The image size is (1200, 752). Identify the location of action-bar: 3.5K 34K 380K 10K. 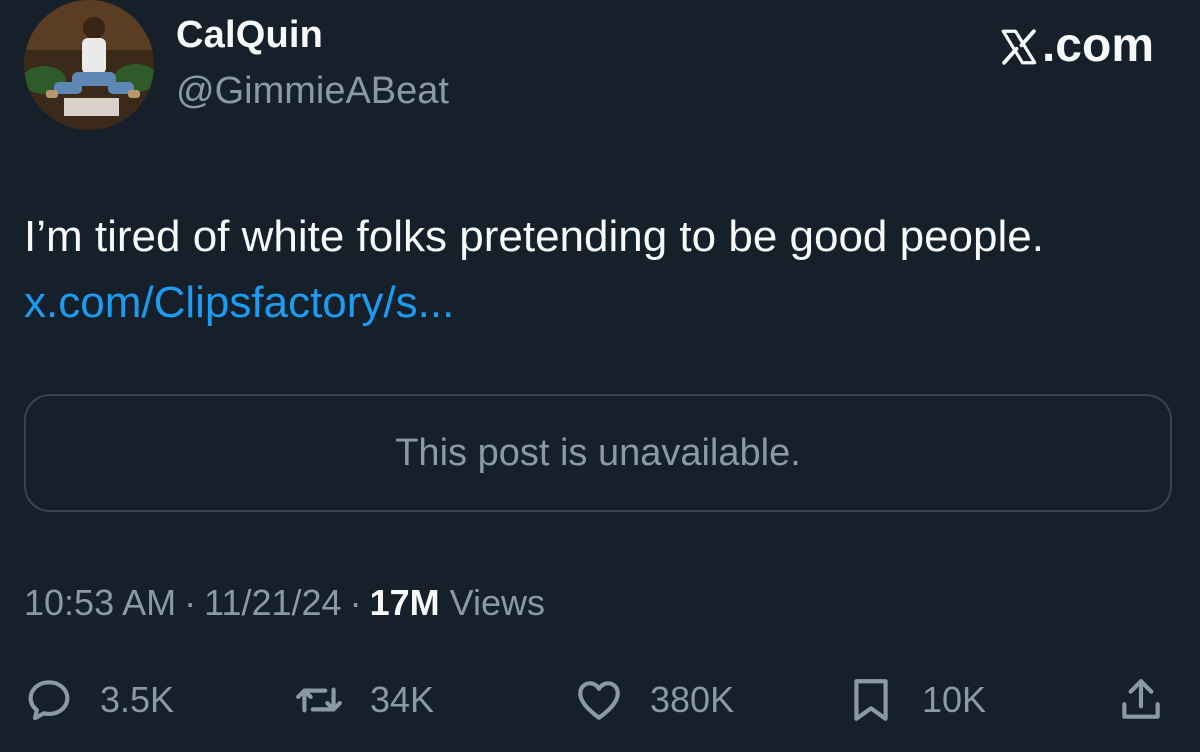
(600, 700).